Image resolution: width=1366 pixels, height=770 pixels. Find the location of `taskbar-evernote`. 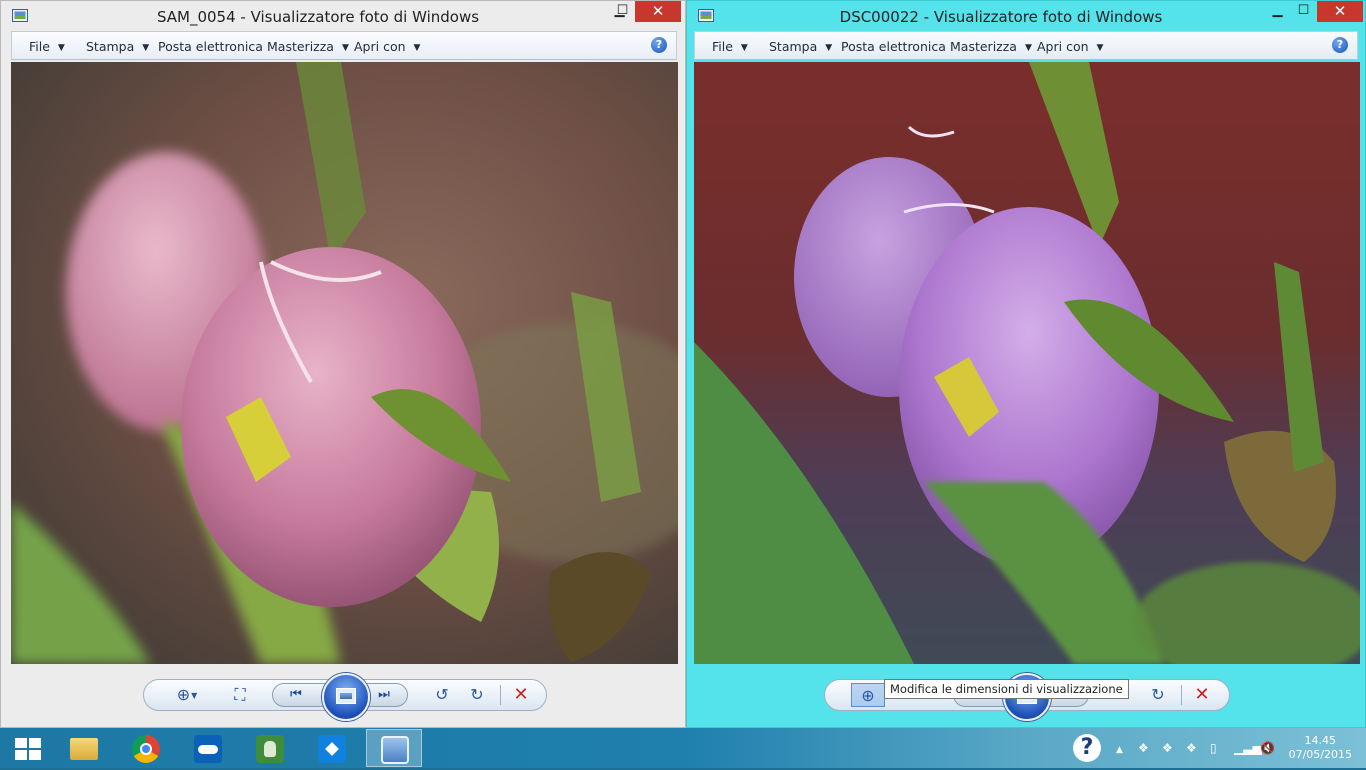

taskbar-evernote is located at coordinates (270, 748).